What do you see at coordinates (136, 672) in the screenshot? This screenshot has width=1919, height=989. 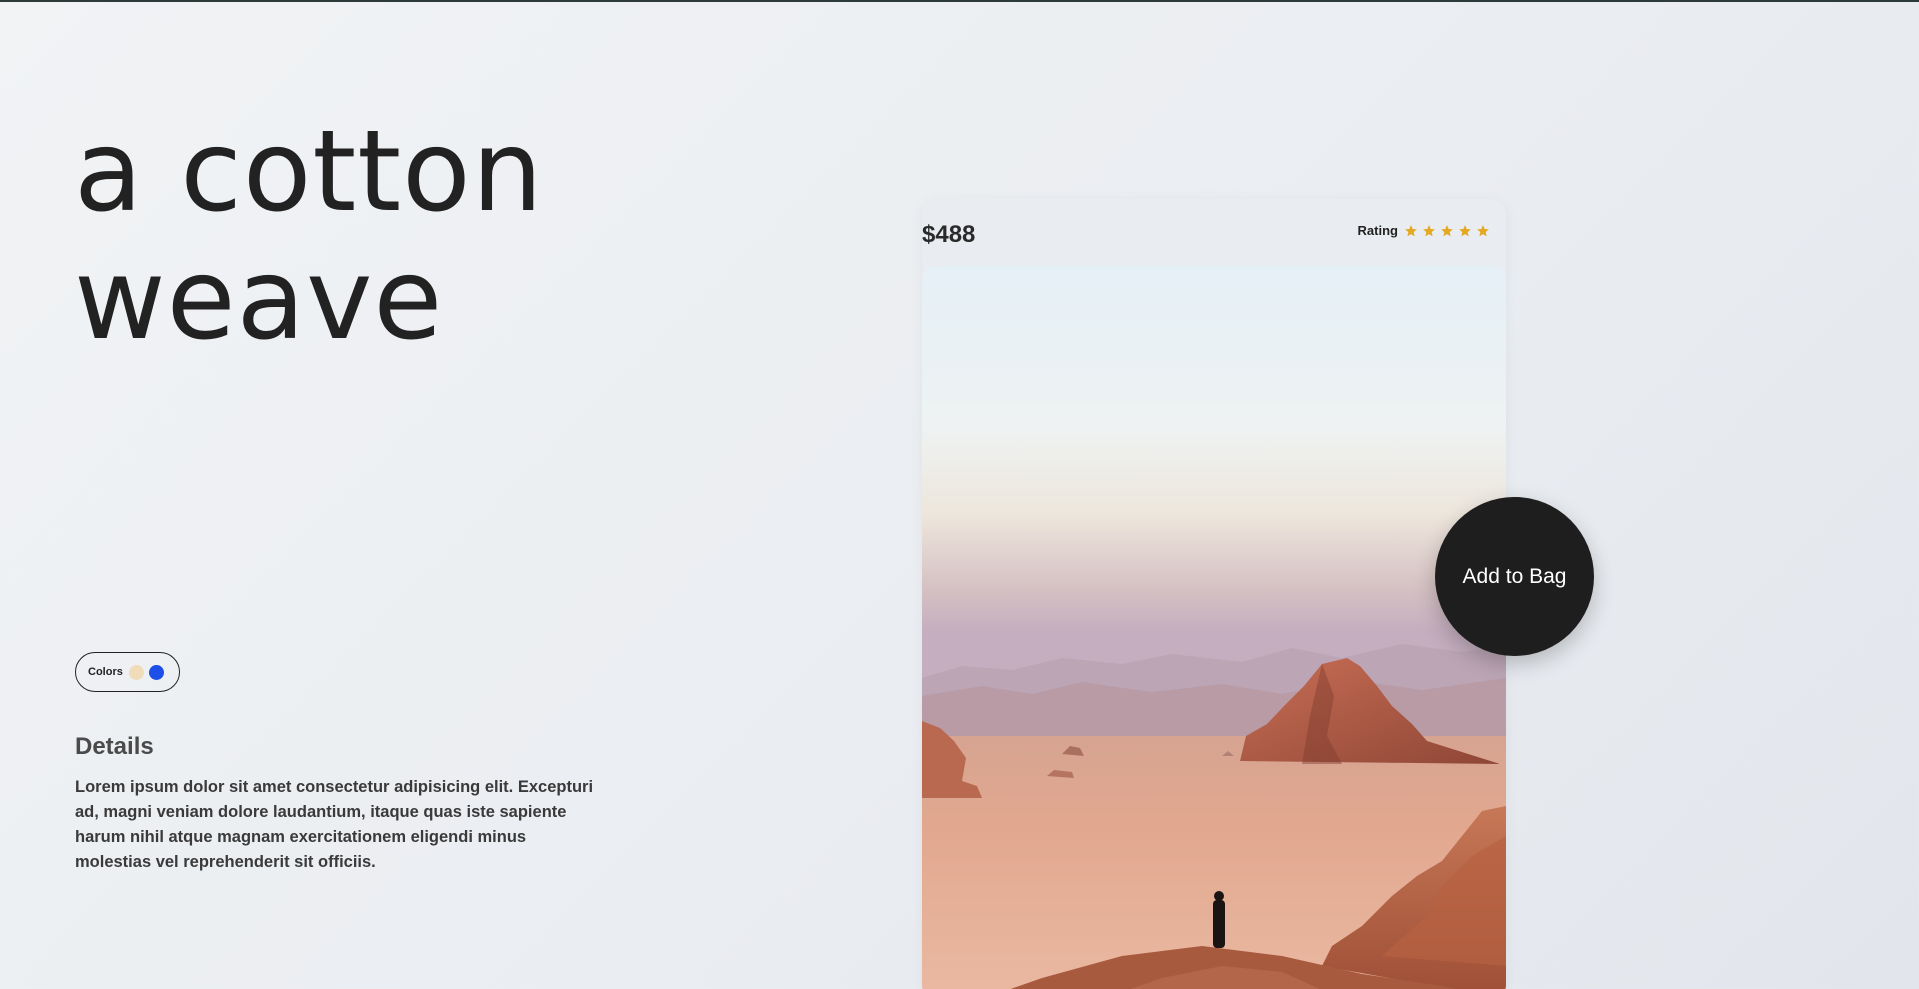 I see `color-swatch-cream` at bounding box center [136, 672].